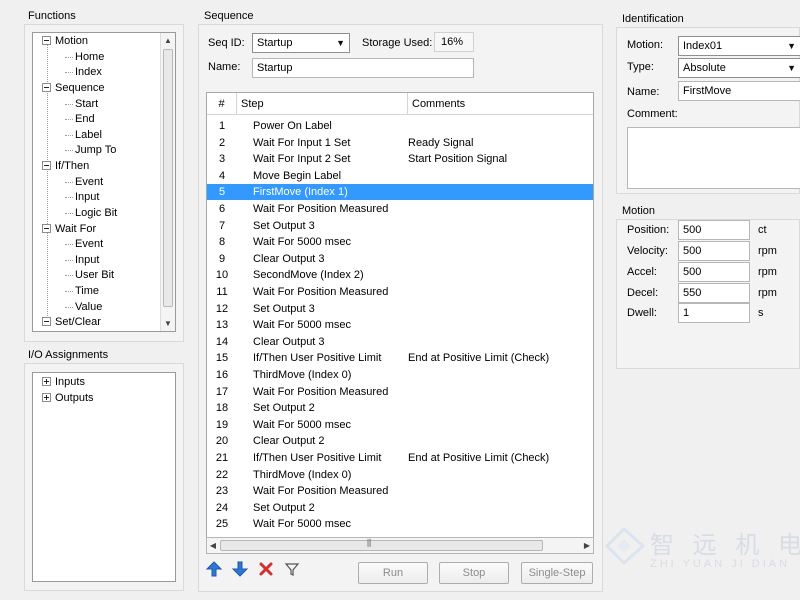 The height and width of the screenshot is (600, 800). What do you see at coordinates (300, 192) in the screenshot?
I see `step-label: FirstMove (Index 1)` at bounding box center [300, 192].